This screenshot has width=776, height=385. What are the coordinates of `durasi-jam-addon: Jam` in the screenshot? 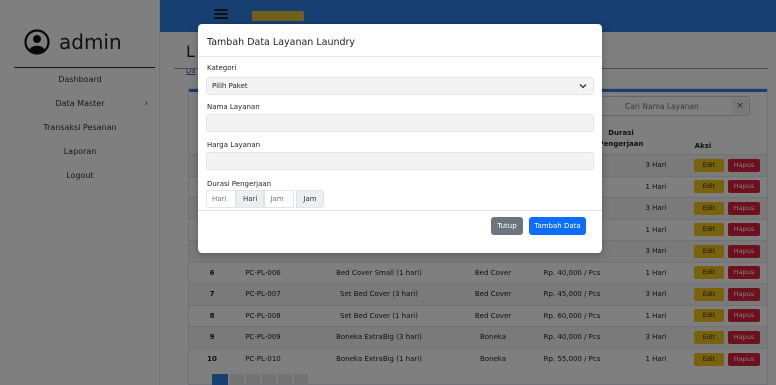 It's located at (310, 199).